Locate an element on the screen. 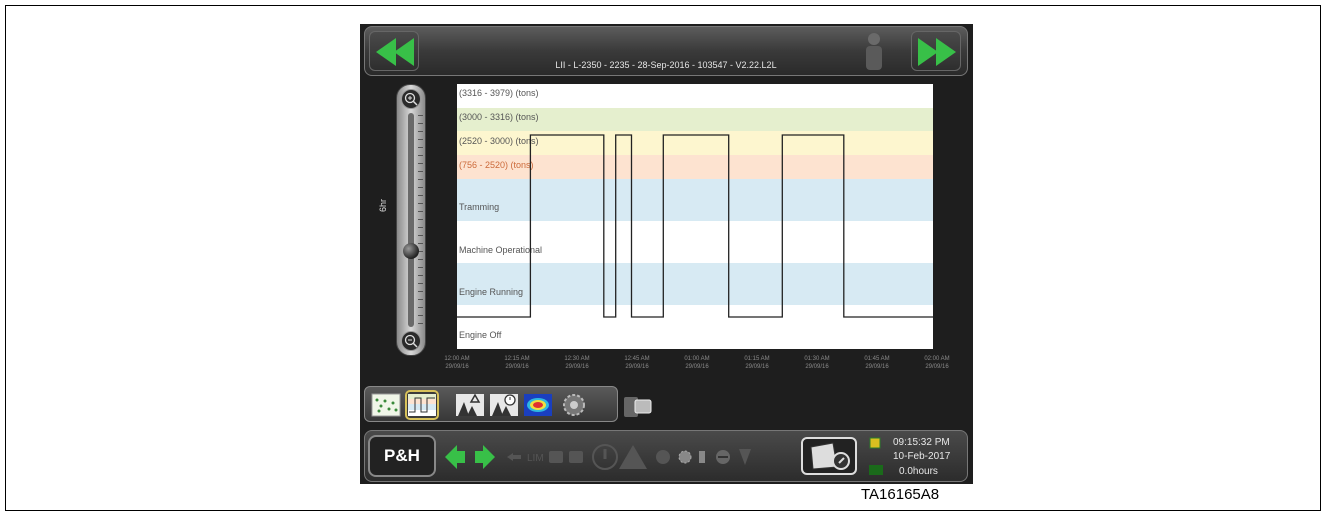 This screenshot has height=516, width=1326. gear-view-icon is located at coordinates (574, 405).